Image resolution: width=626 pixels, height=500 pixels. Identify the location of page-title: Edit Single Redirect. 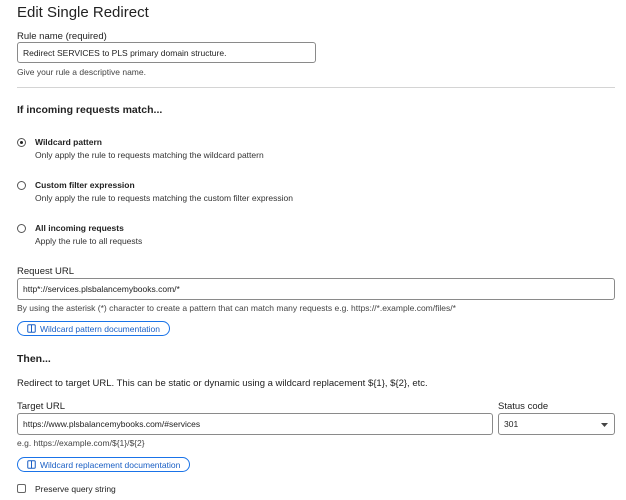
(83, 12).